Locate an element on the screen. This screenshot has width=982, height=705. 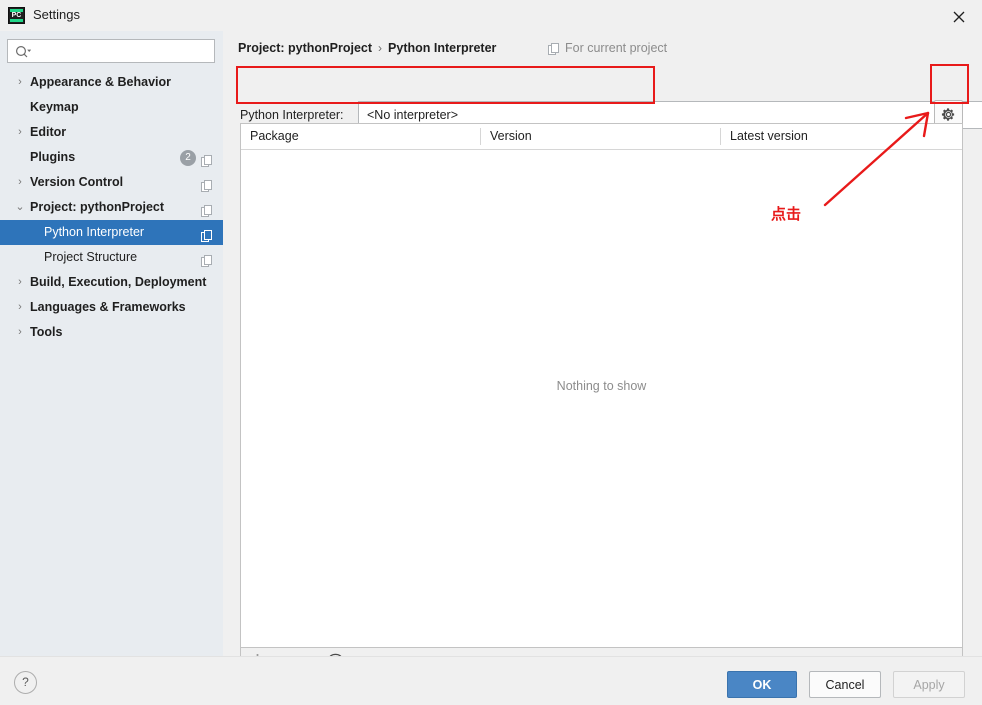
sidebar-item-appearance-behavior: › Appearance & Behavior is located at coordinates (111, 82).